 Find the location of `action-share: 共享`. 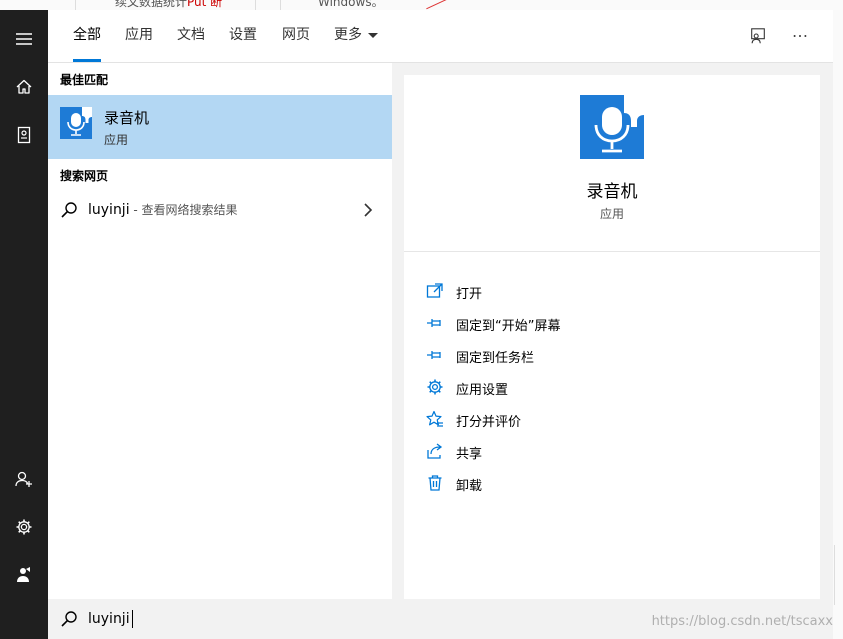

action-share: 共享 is located at coordinates (616, 451).